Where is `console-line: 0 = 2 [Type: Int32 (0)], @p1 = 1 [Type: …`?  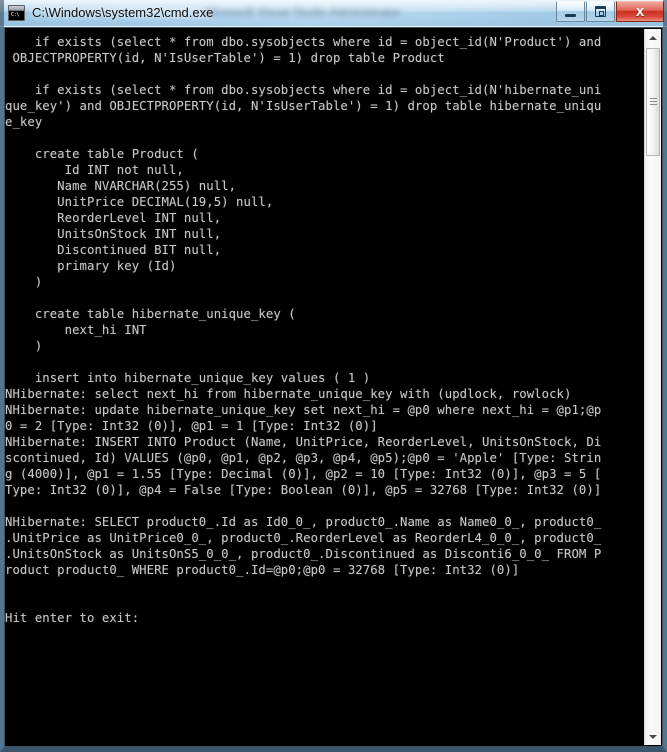
console-line: 0 = 2 [Type: Int32 (0)], @p1 = 1 [Type: … is located at coordinates (191, 426).